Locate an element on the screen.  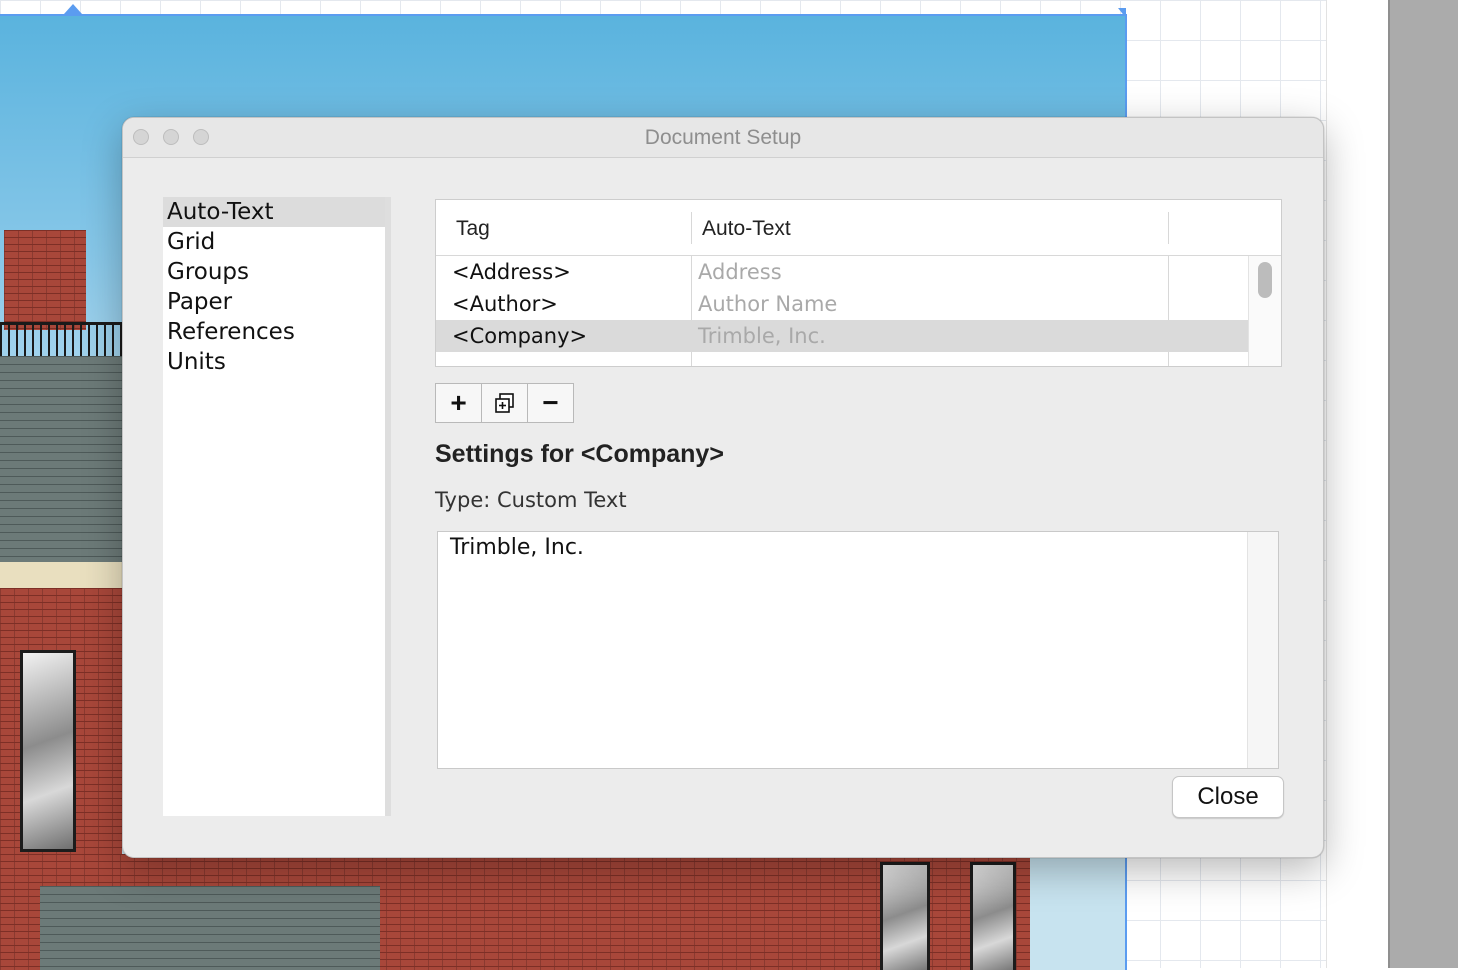
sidebar-item-paper: Paper is located at coordinates (274, 302).